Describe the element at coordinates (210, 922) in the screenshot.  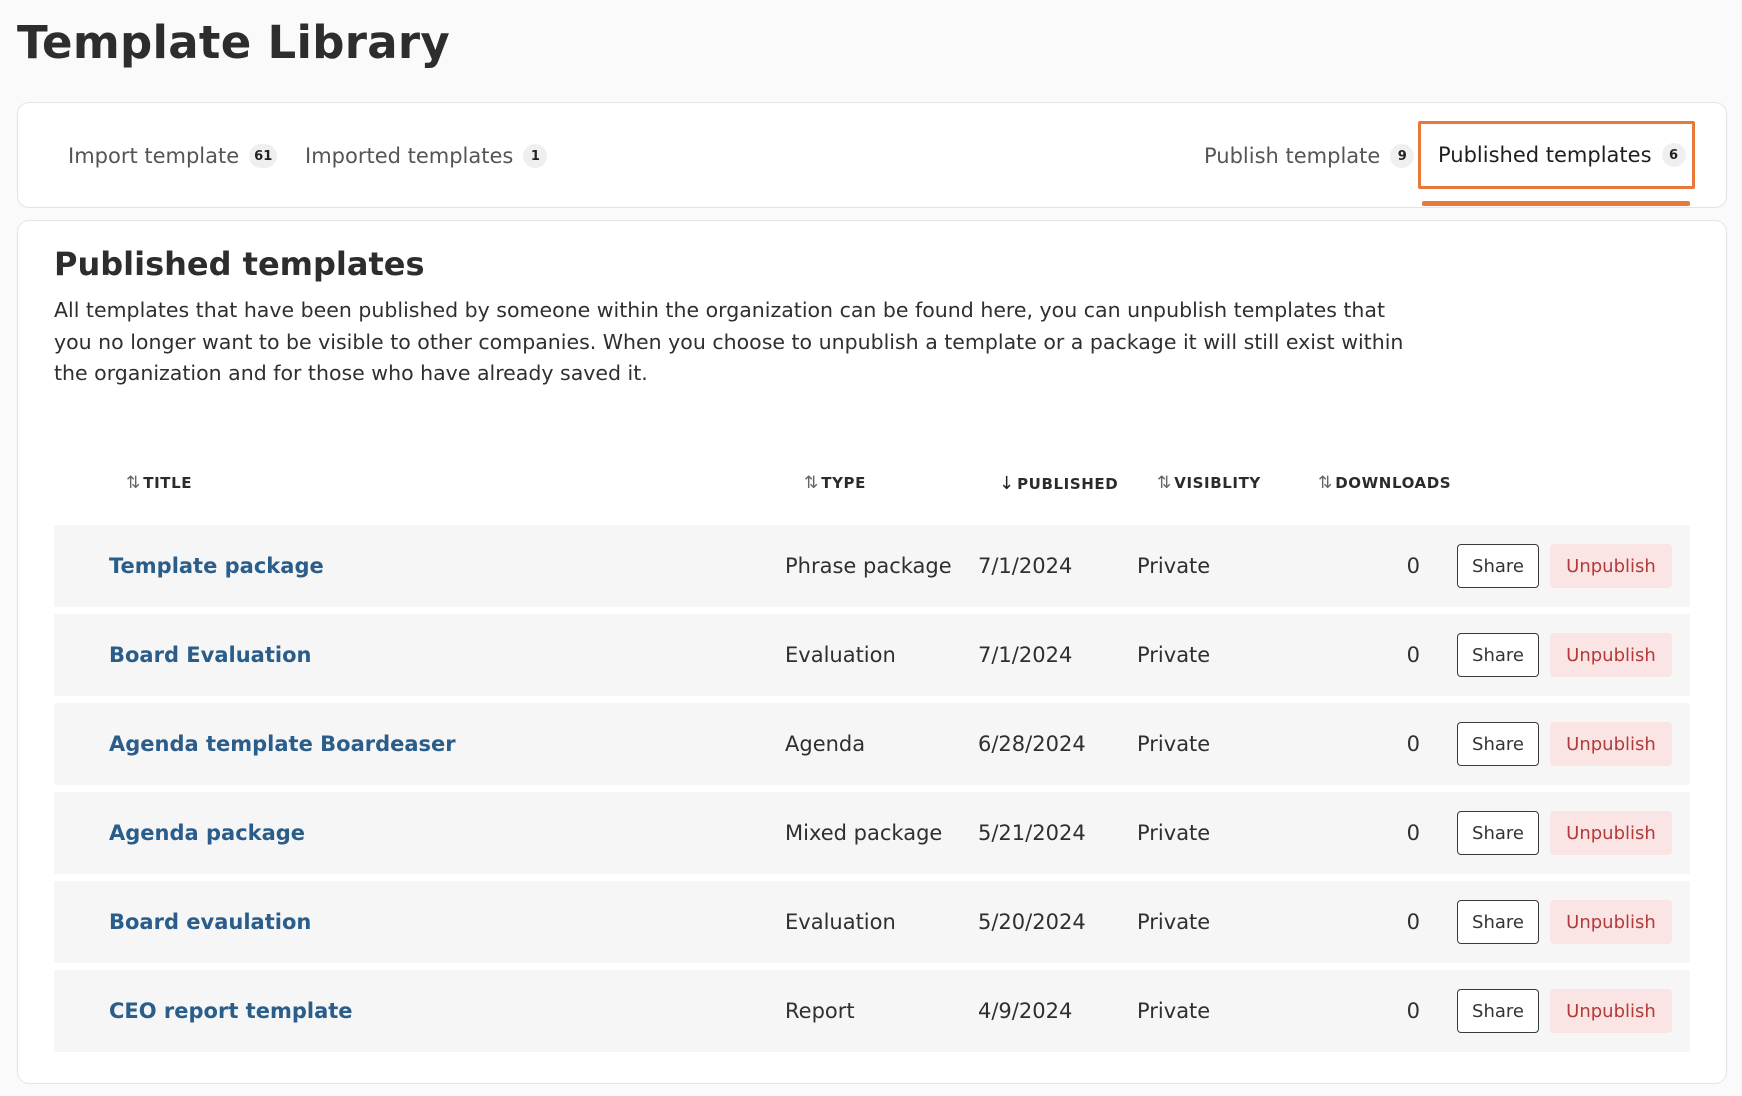
I see `template-title-link: Board evaulation` at that location.